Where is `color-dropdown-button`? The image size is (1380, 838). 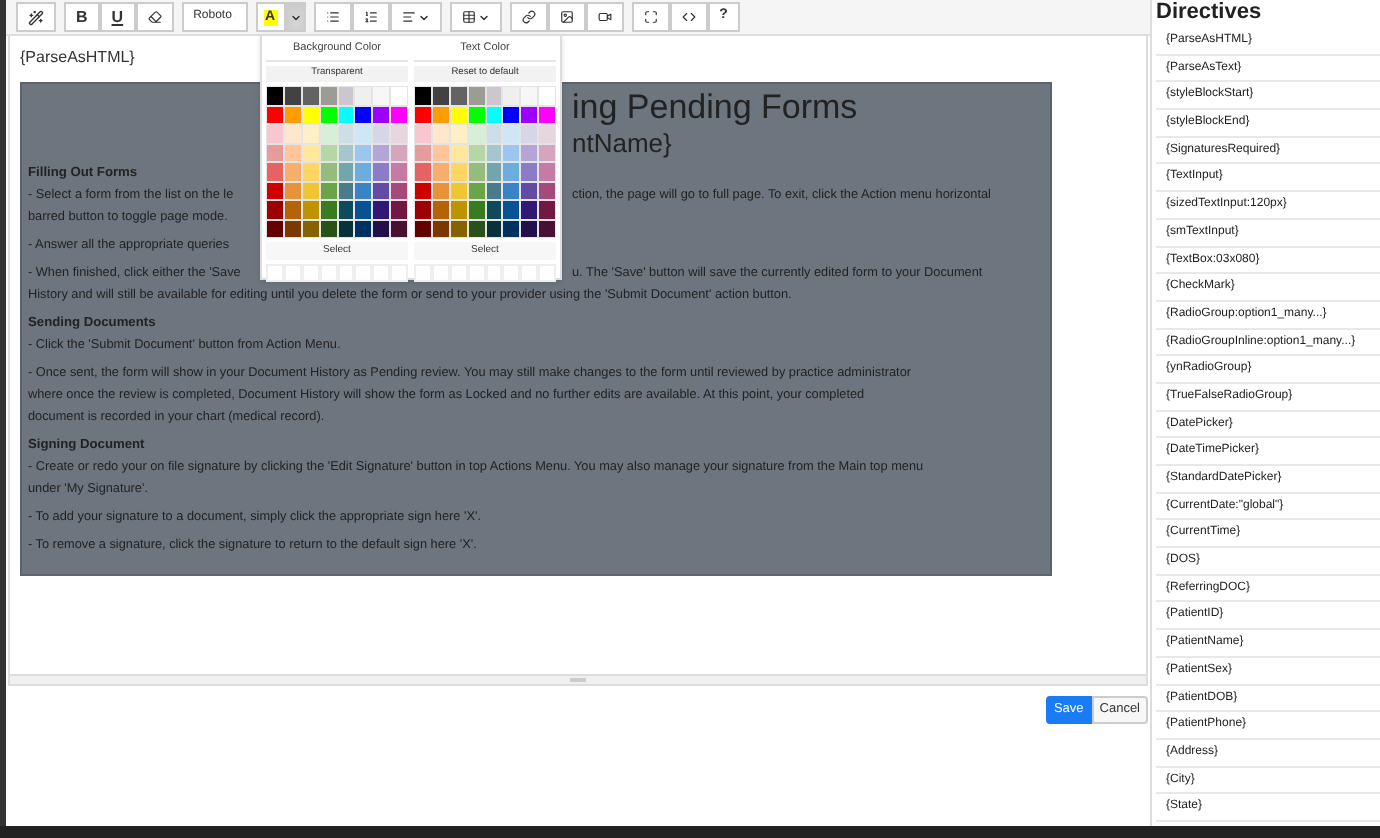 color-dropdown-button is located at coordinates (295, 17).